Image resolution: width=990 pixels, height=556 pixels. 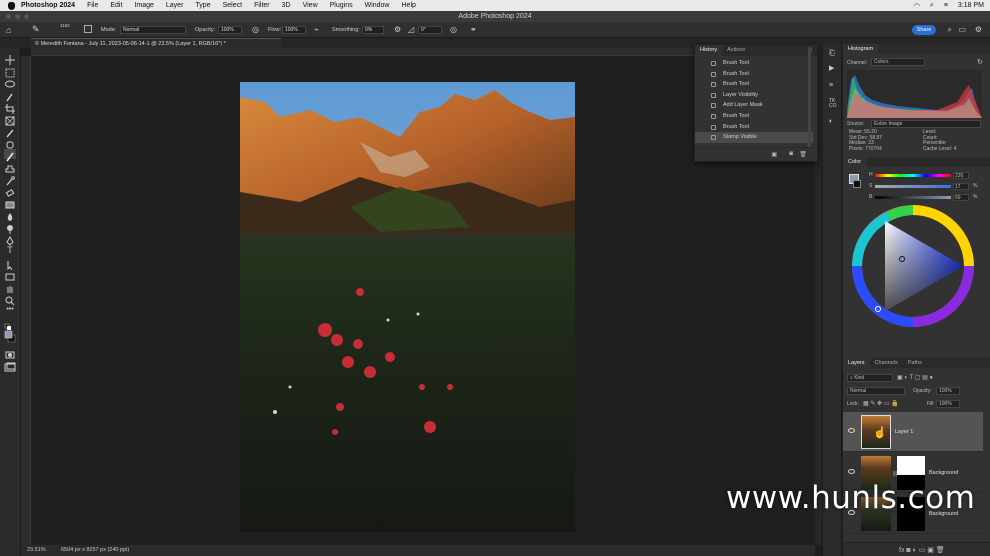 What do you see at coordinates (10, 287) in the screenshot?
I see `hand-tool-icon` at bounding box center [10, 287].